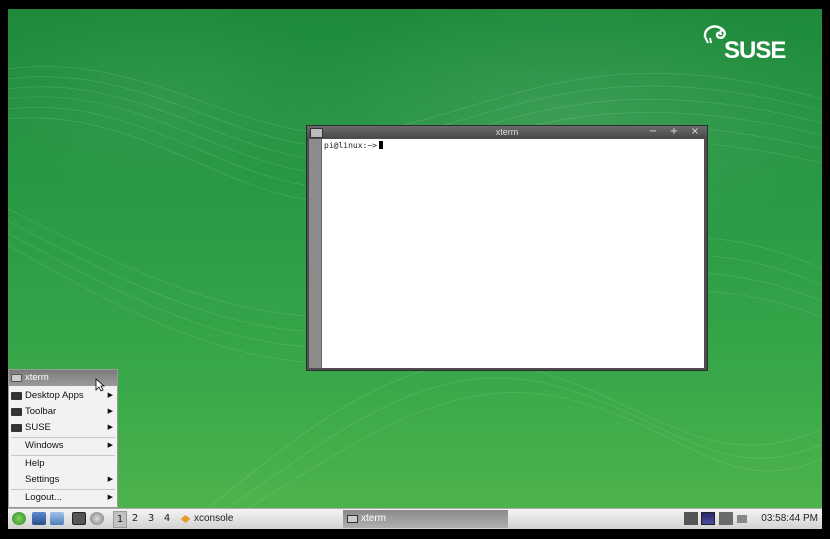 This screenshot has width=830, height=539. Describe the element at coordinates (38, 427) in the screenshot. I see `menu-item-label: SUSE` at that location.